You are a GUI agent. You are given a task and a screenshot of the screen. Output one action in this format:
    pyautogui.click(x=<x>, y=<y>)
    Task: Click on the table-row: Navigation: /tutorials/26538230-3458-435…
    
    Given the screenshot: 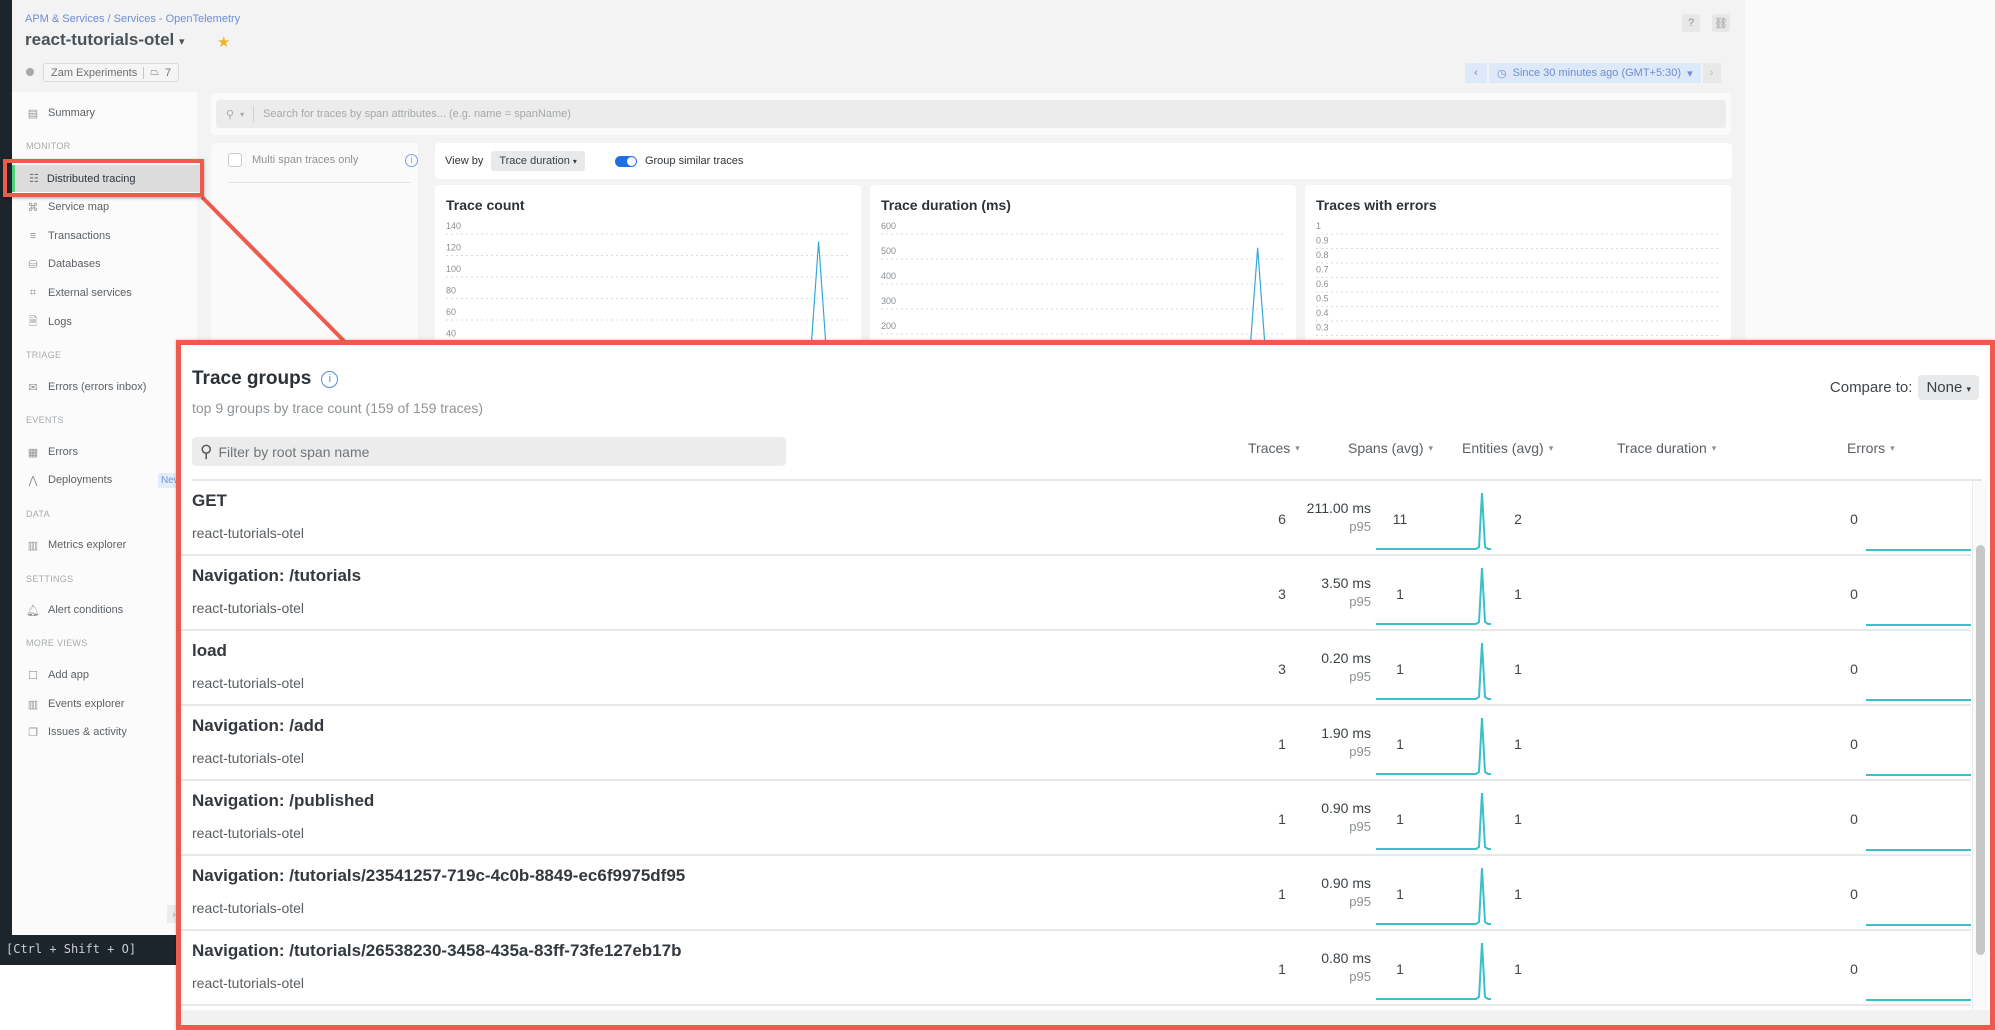 What is the action you would take?
    pyautogui.click(x=1076, y=968)
    